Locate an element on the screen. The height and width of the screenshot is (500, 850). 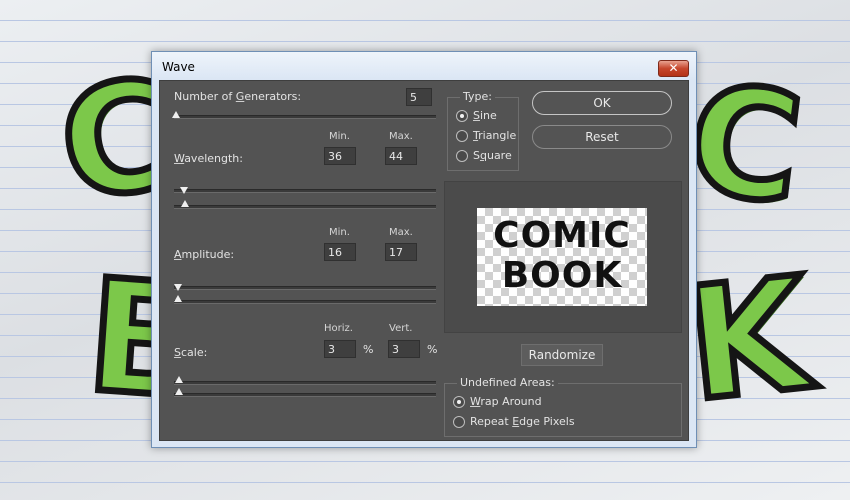
scale-horiz-slider-thumb is located at coordinates (179, 379).